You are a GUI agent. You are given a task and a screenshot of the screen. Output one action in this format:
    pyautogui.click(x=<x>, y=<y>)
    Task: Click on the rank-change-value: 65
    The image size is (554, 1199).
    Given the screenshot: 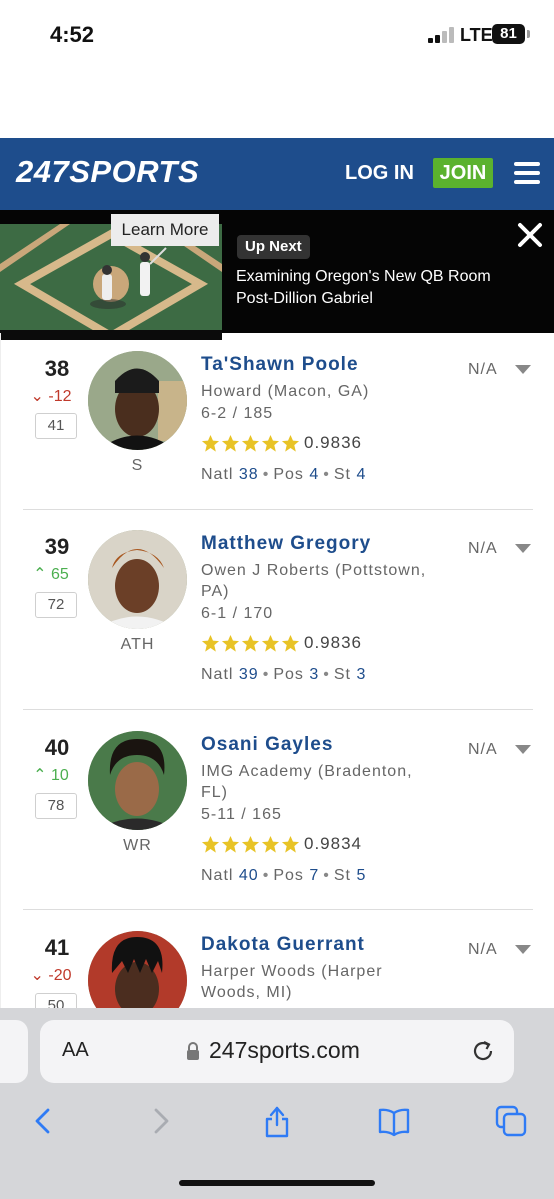 What is the action you would take?
    pyautogui.click(x=60, y=574)
    